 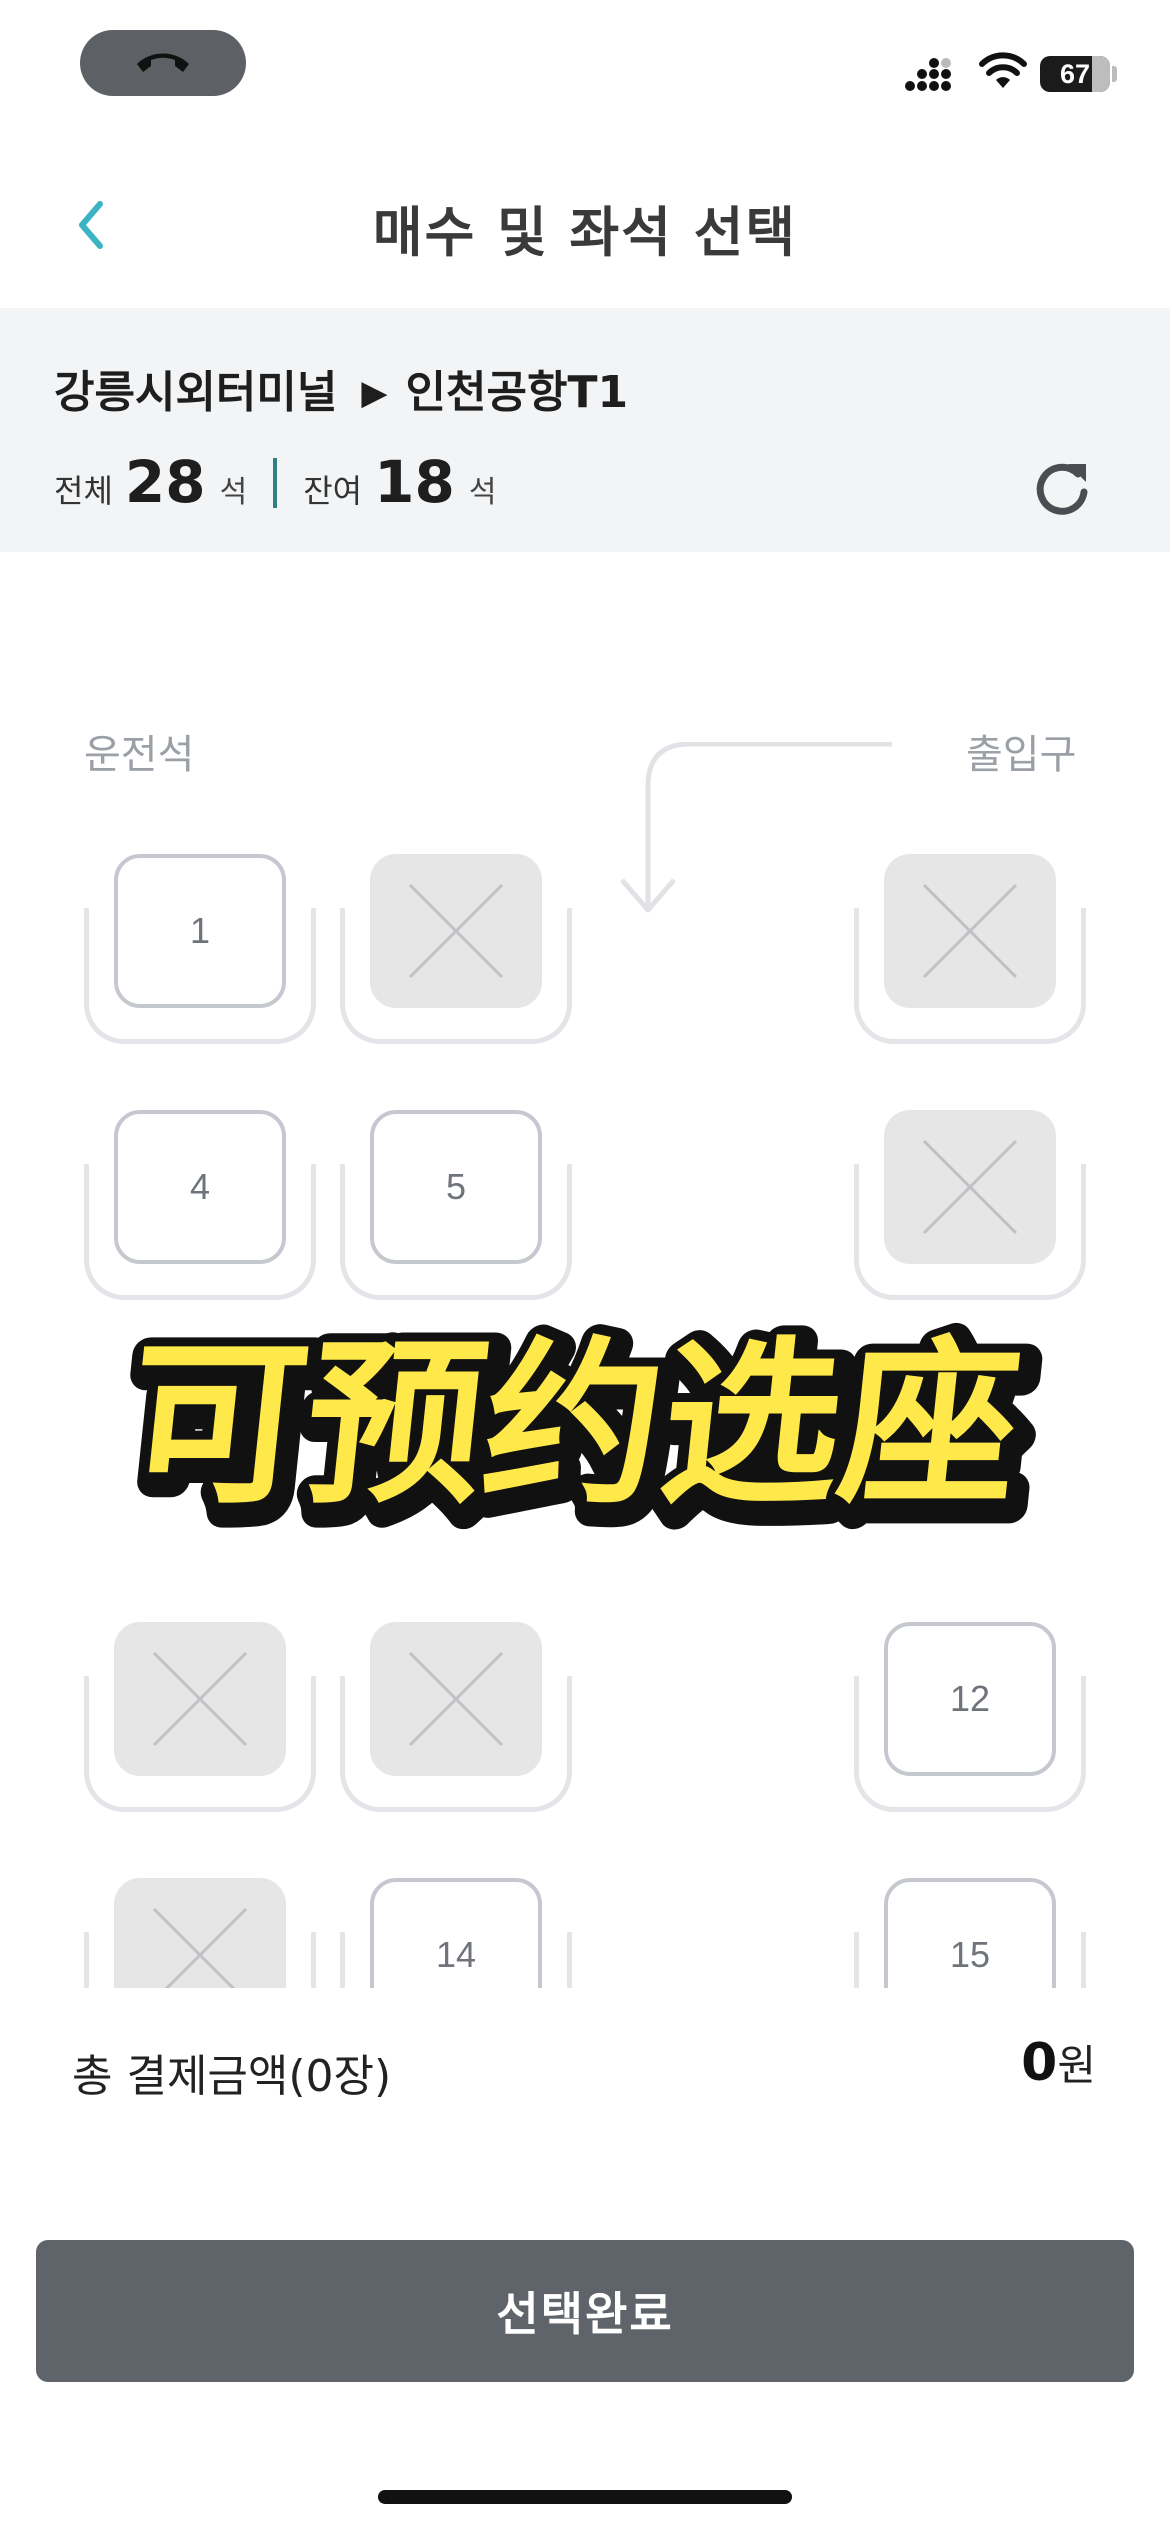 I want to click on total-seats-unit: 석, so click(x=233, y=492).